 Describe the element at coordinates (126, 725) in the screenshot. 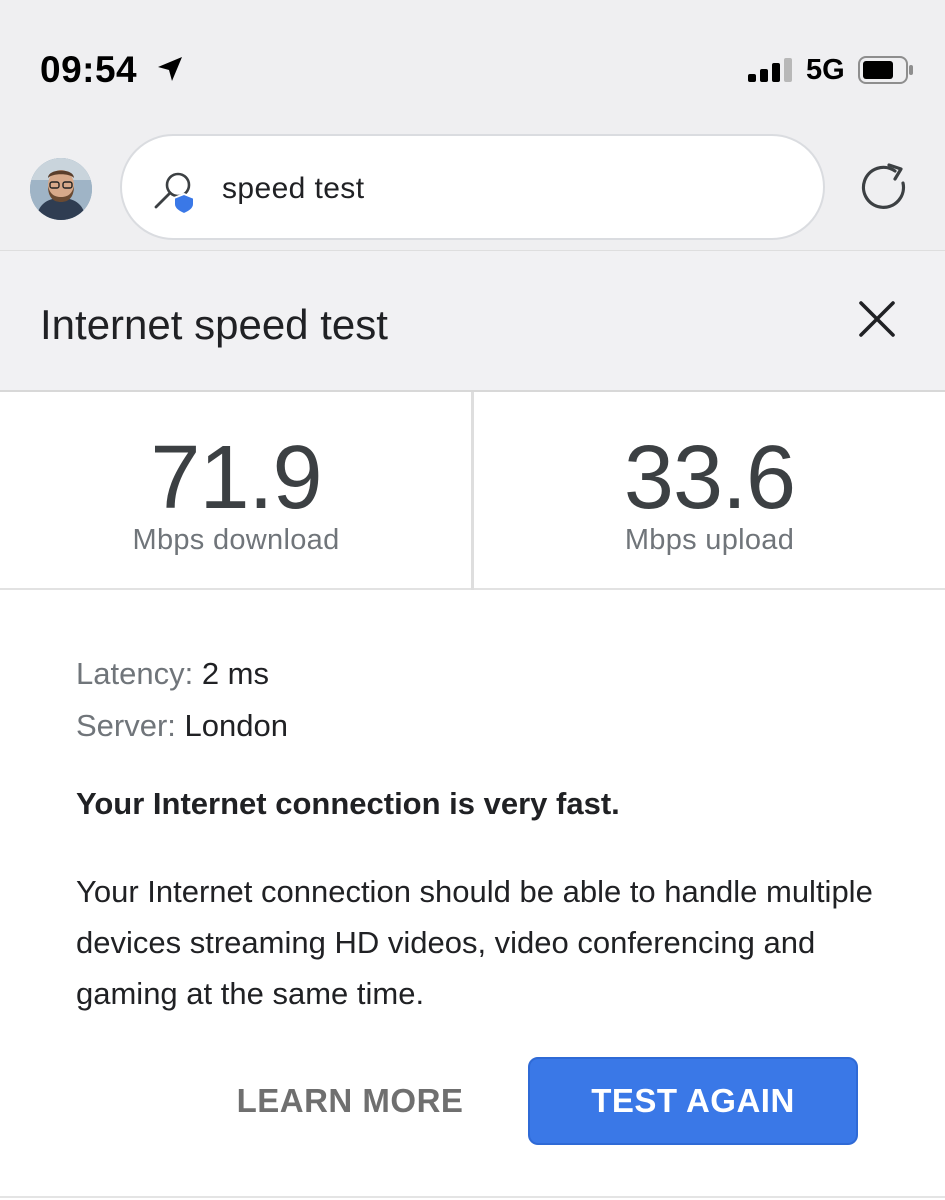

I see `server-key: Server:` at that location.